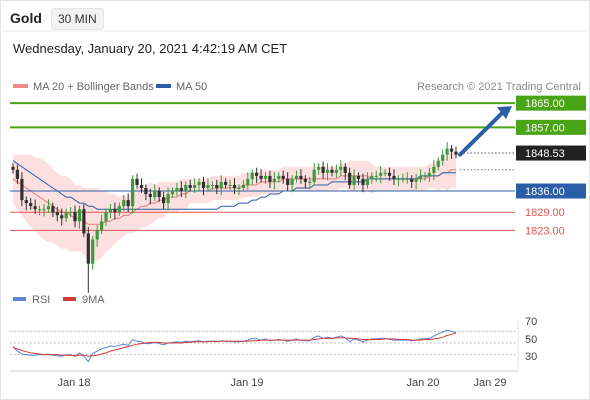 The image size is (590, 400). What do you see at coordinates (482, 133) in the screenshot?
I see `target-arrow-shaft` at bounding box center [482, 133].